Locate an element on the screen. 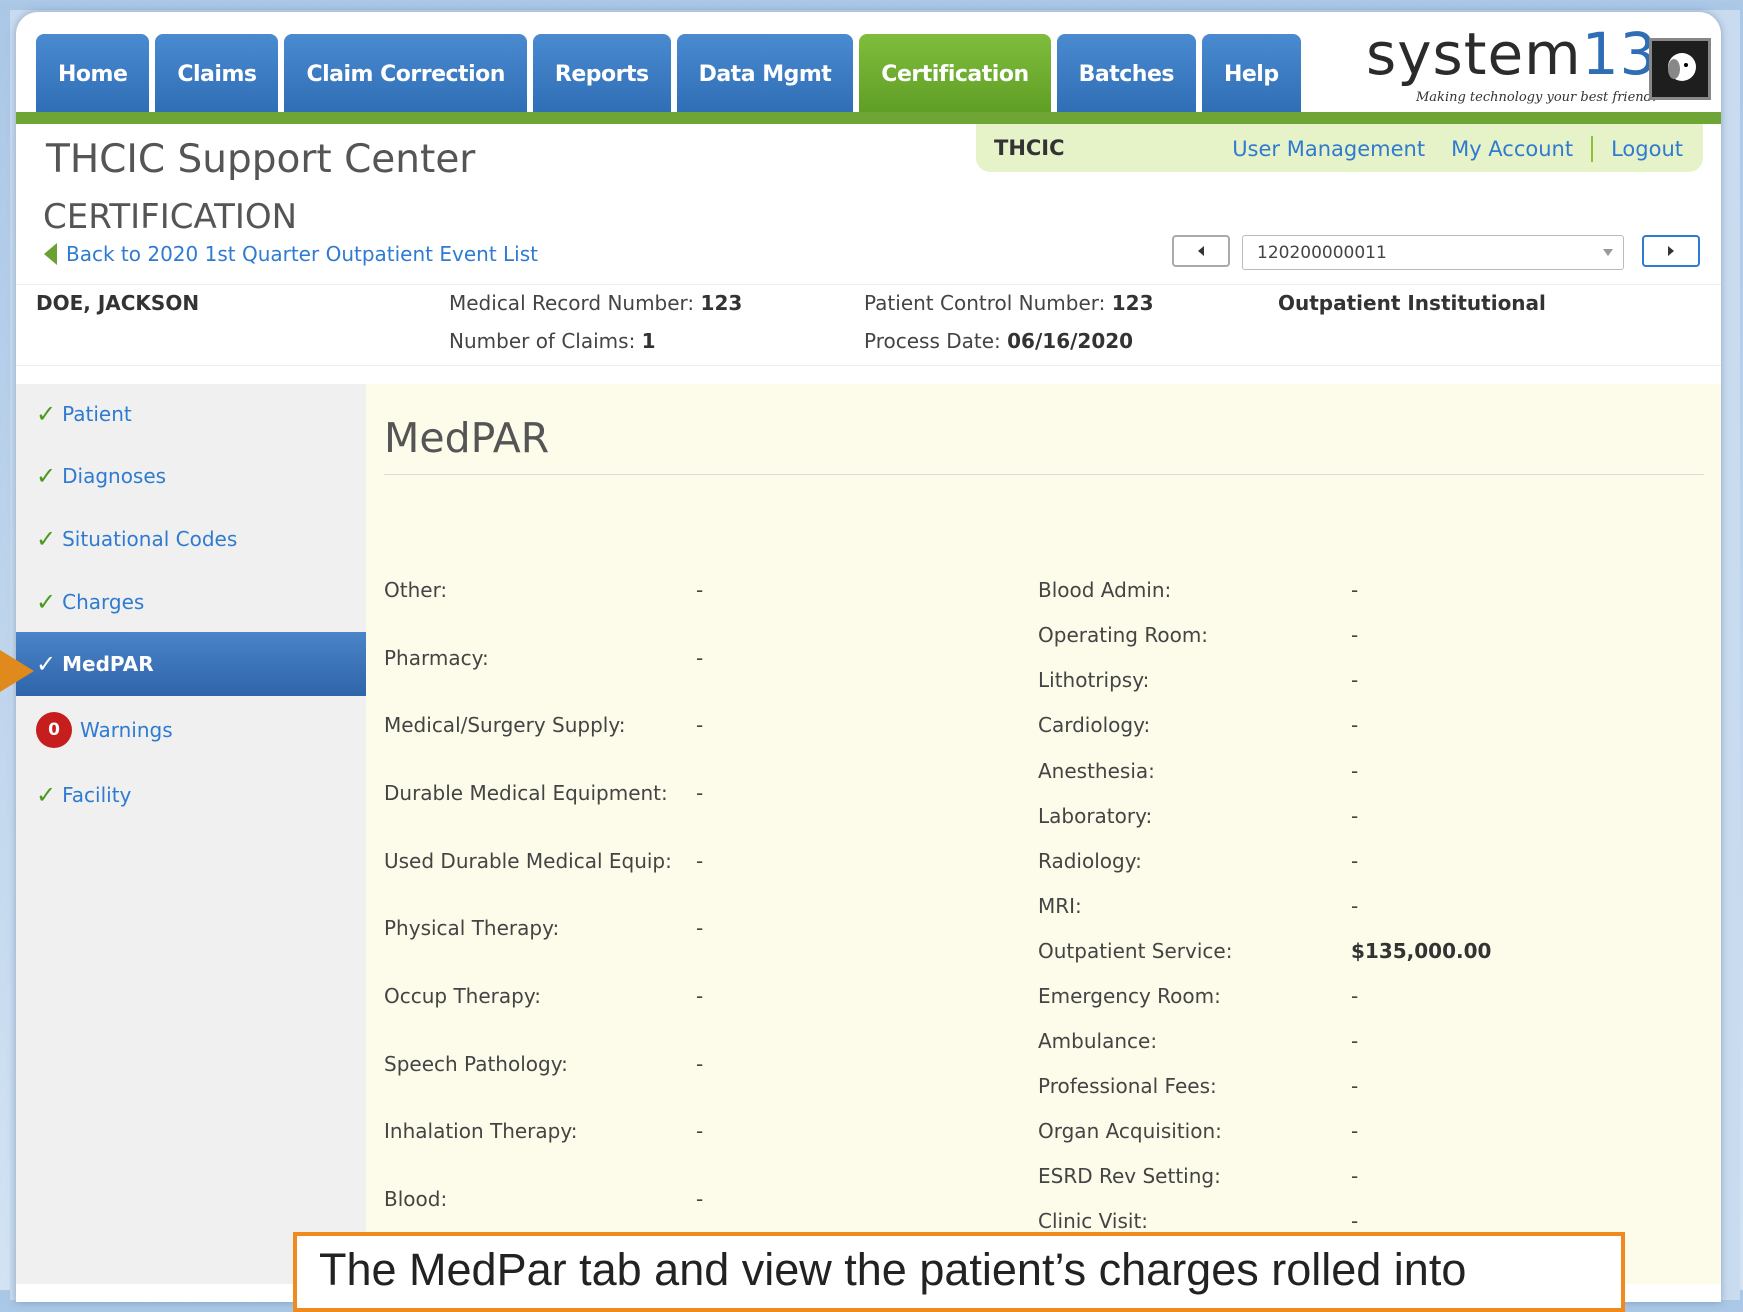 The width and height of the screenshot is (1743, 1312). tab-reports: Reports is located at coordinates (601, 74).